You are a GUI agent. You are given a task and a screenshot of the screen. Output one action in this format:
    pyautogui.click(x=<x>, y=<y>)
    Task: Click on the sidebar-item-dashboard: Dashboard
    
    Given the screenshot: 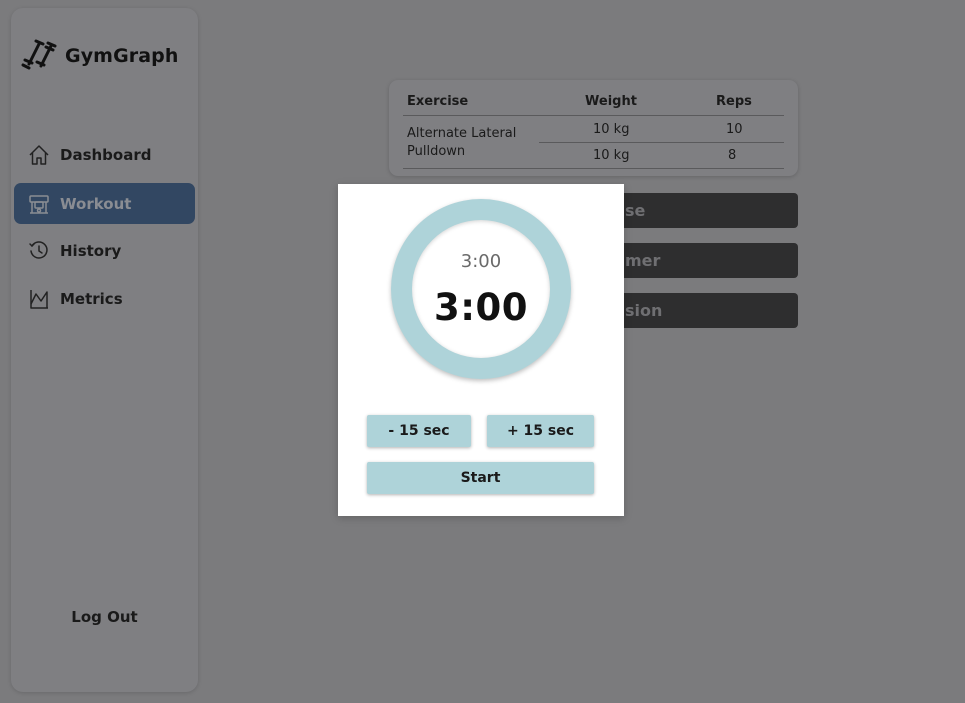 What is the action you would take?
    pyautogui.click(x=104, y=154)
    